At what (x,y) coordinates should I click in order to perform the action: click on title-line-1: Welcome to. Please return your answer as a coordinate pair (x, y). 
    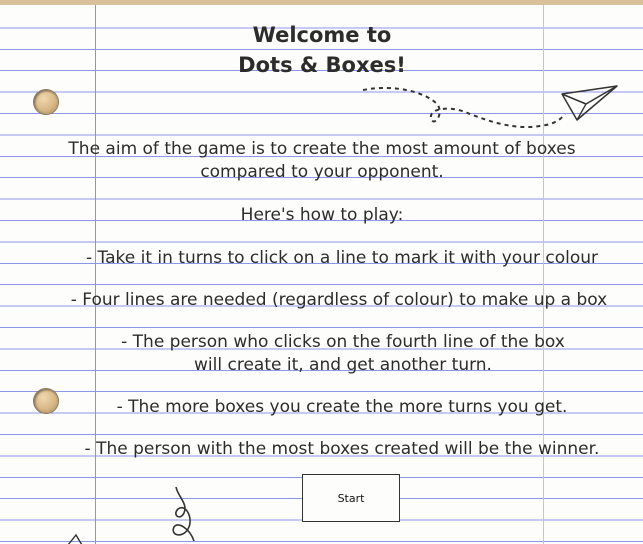
    Looking at the image, I should click on (322, 35).